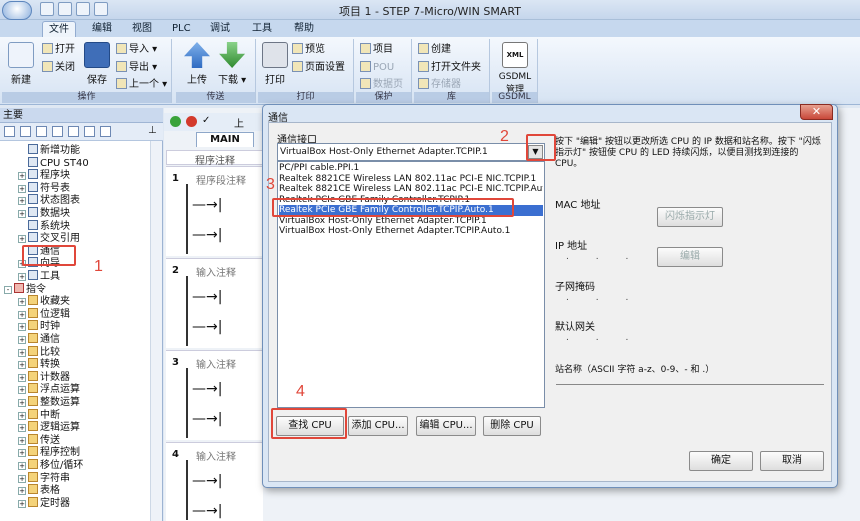  What do you see at coordinates (606, 259) in the screenshot?
I see `ip-field: . . .` at bounding box center [606, 259].